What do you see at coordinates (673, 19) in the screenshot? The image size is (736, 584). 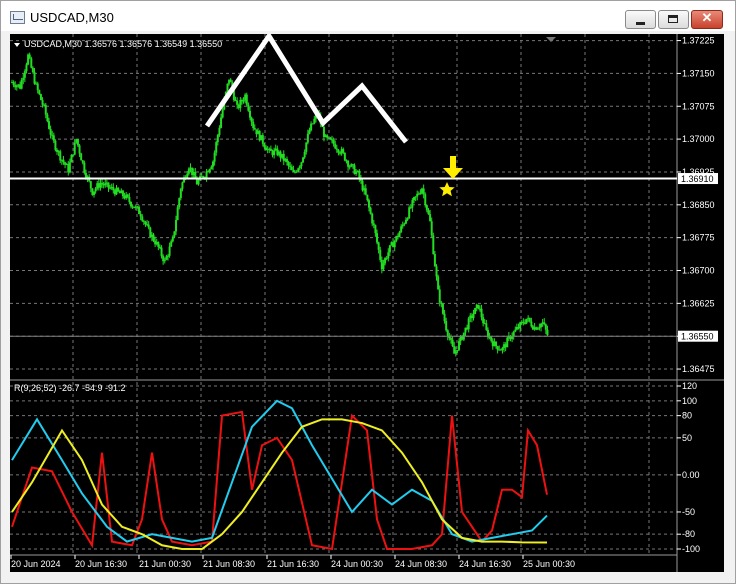 I see `maximize-button` at bounding box center [673, 19].